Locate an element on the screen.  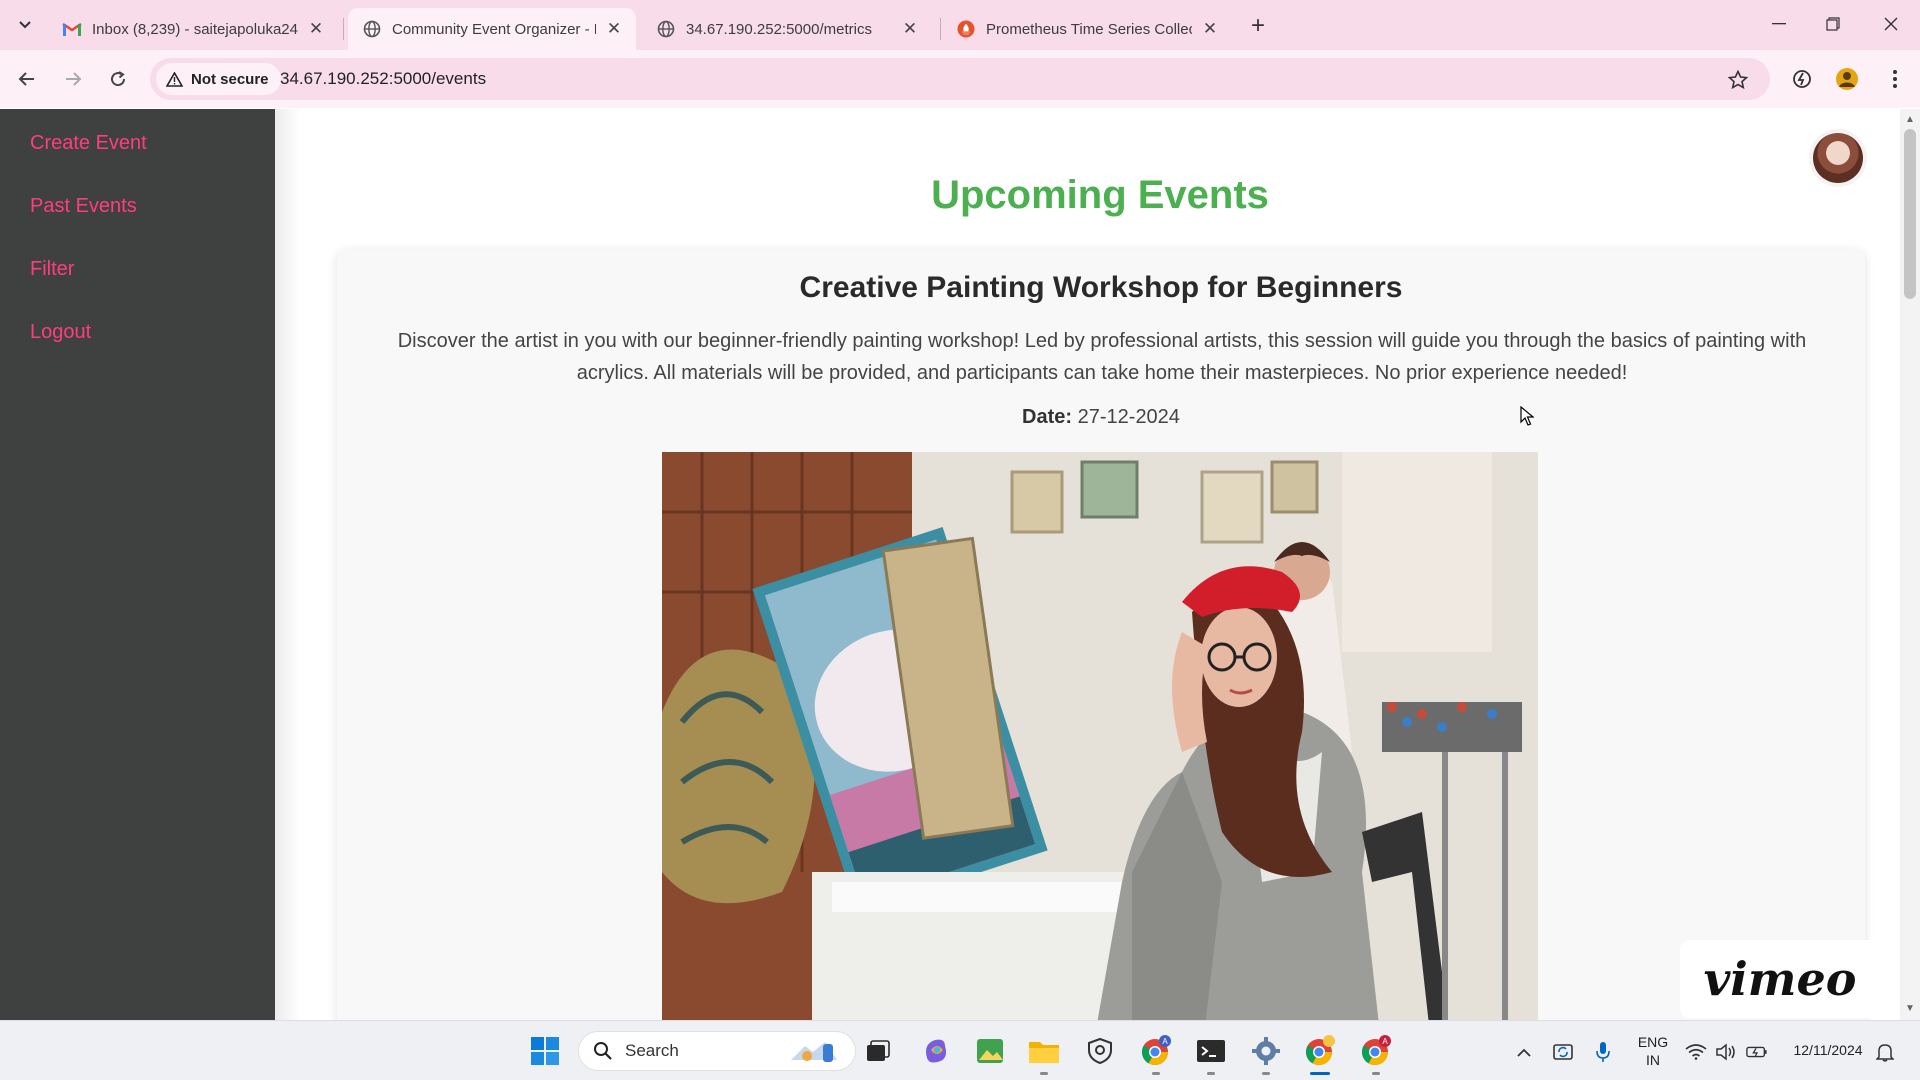
taskbar-search-box: Search is located at coordinates (717, 1051).